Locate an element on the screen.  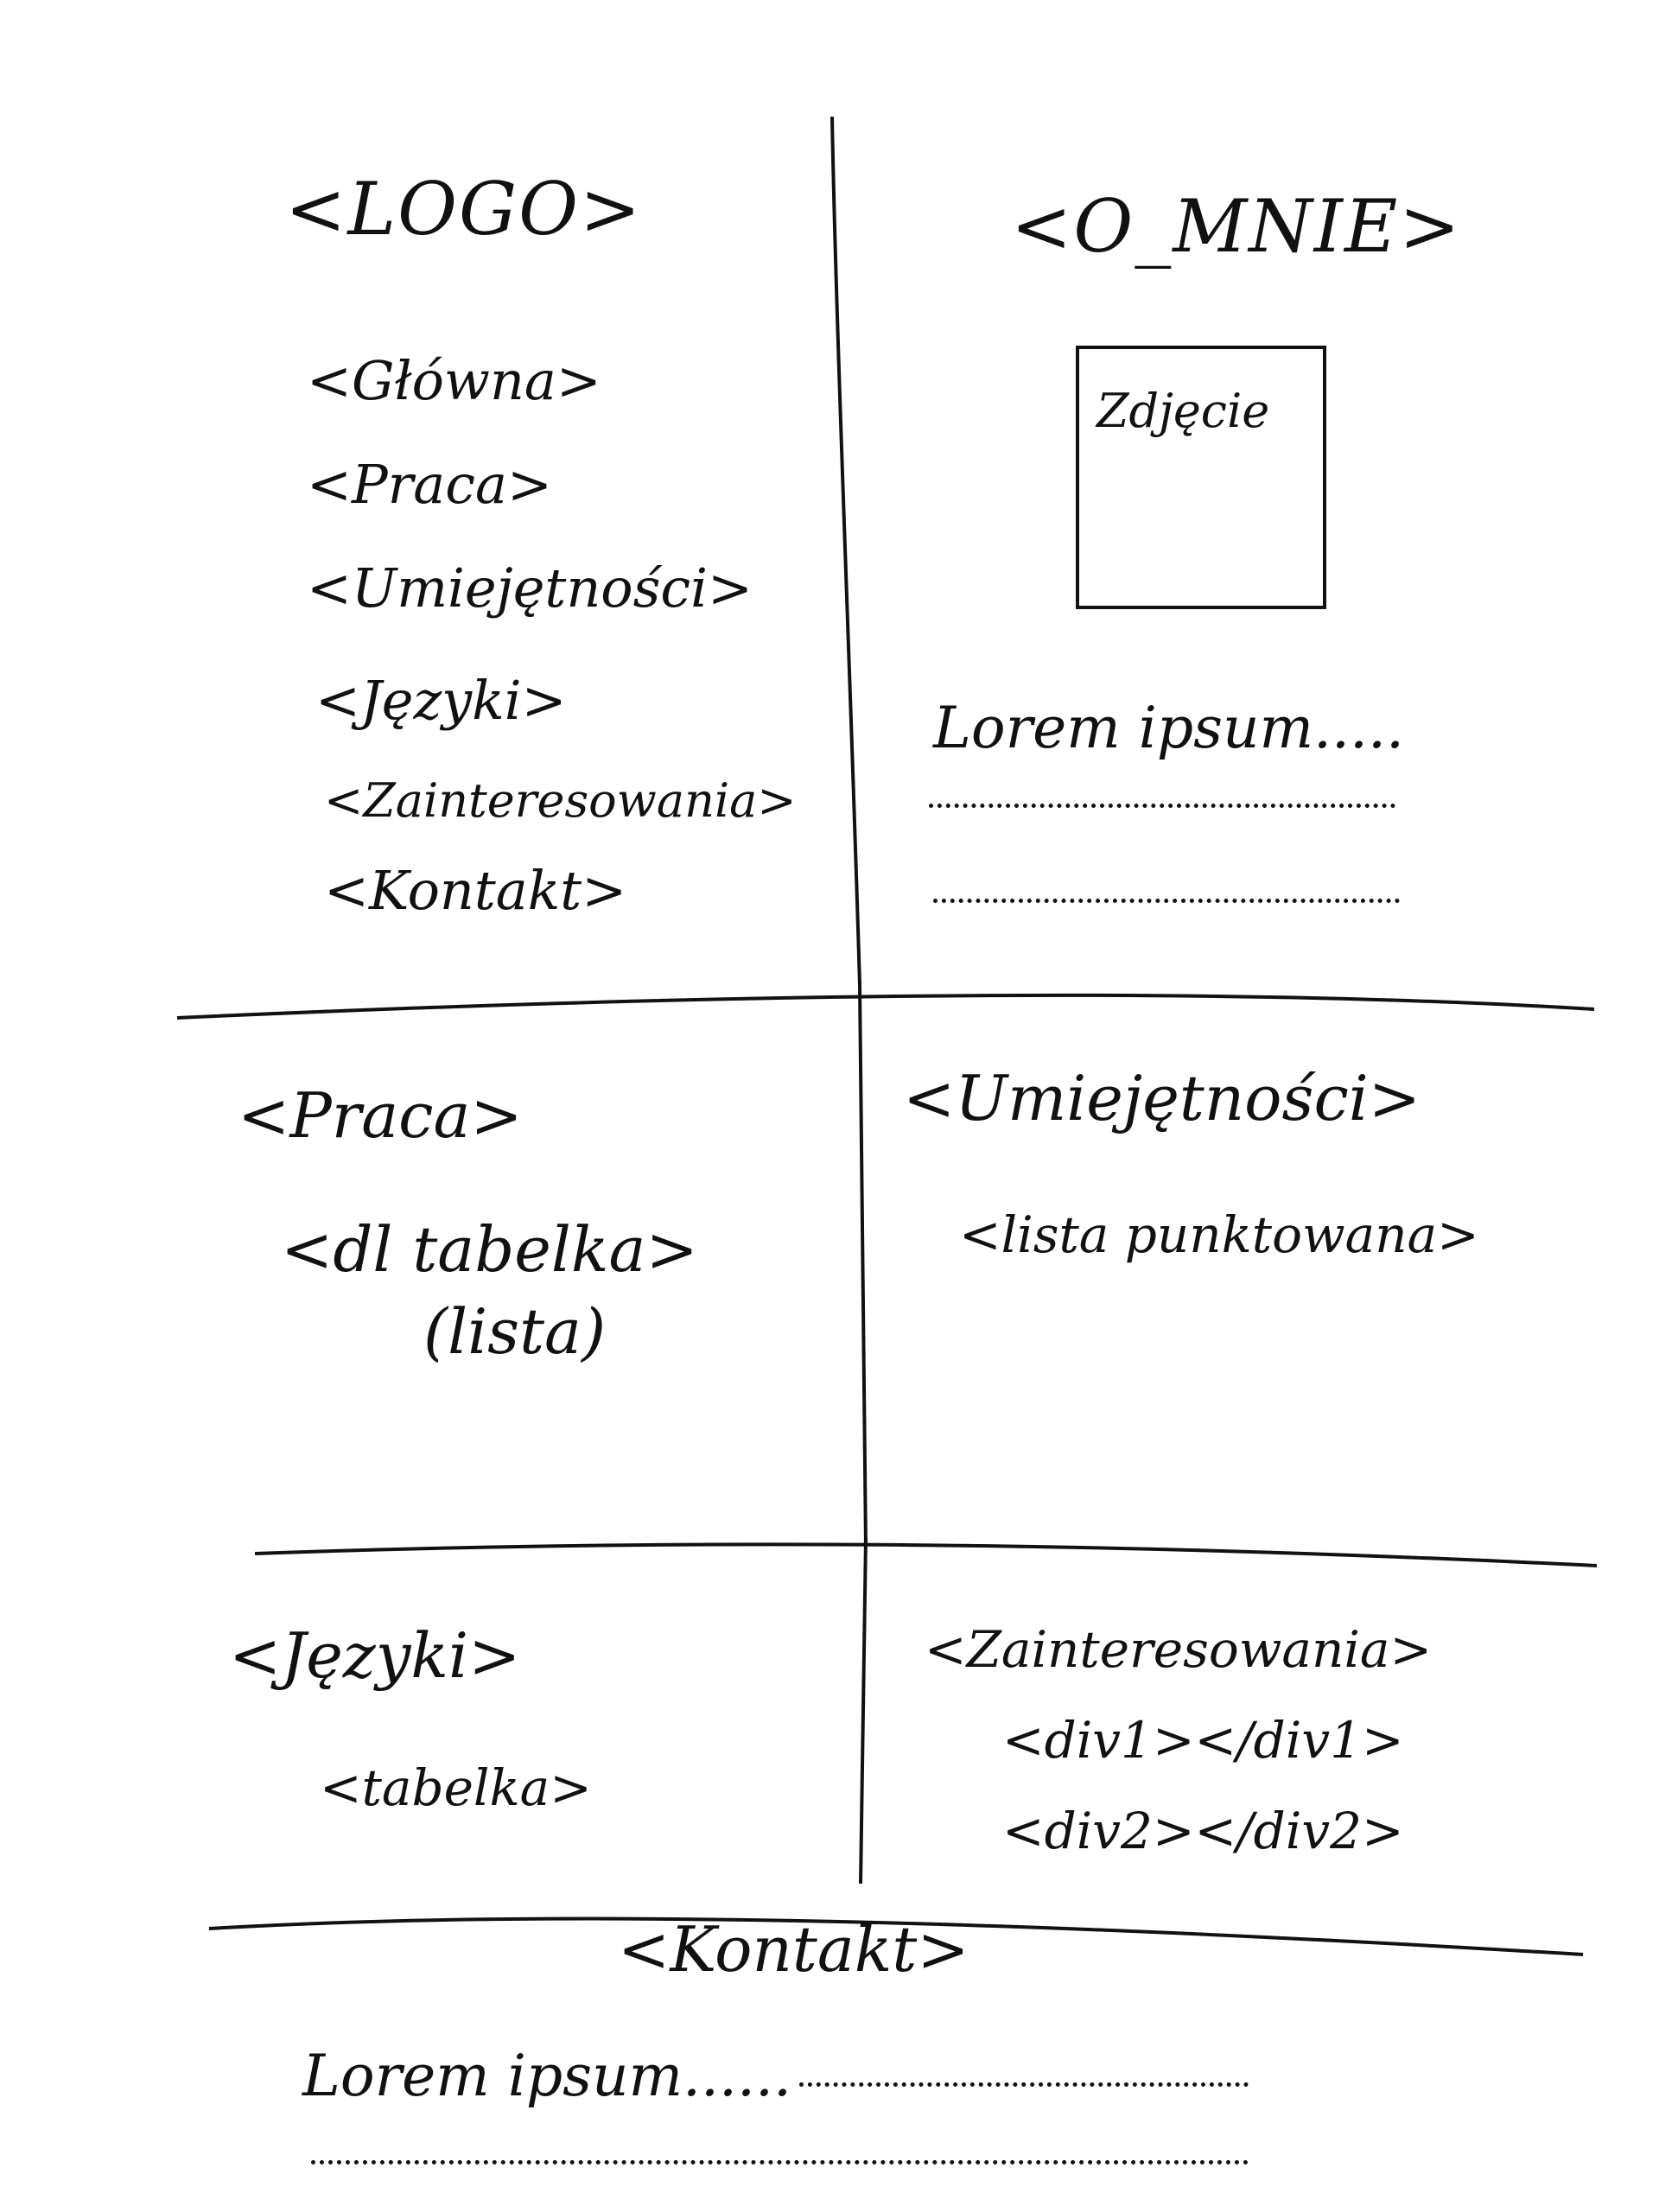
interests-div1: <div1></div1> is located at coordinates (1203, 1740).